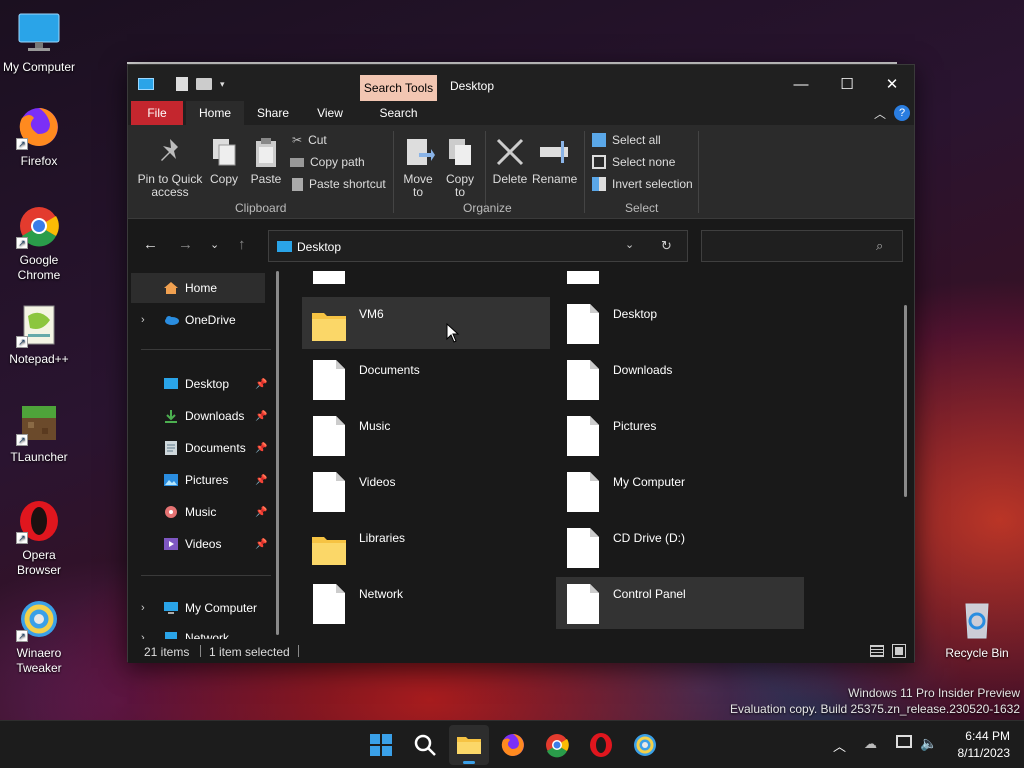  I want to click on nav-item-desktop: Desktop 📌, so click(199, 384).